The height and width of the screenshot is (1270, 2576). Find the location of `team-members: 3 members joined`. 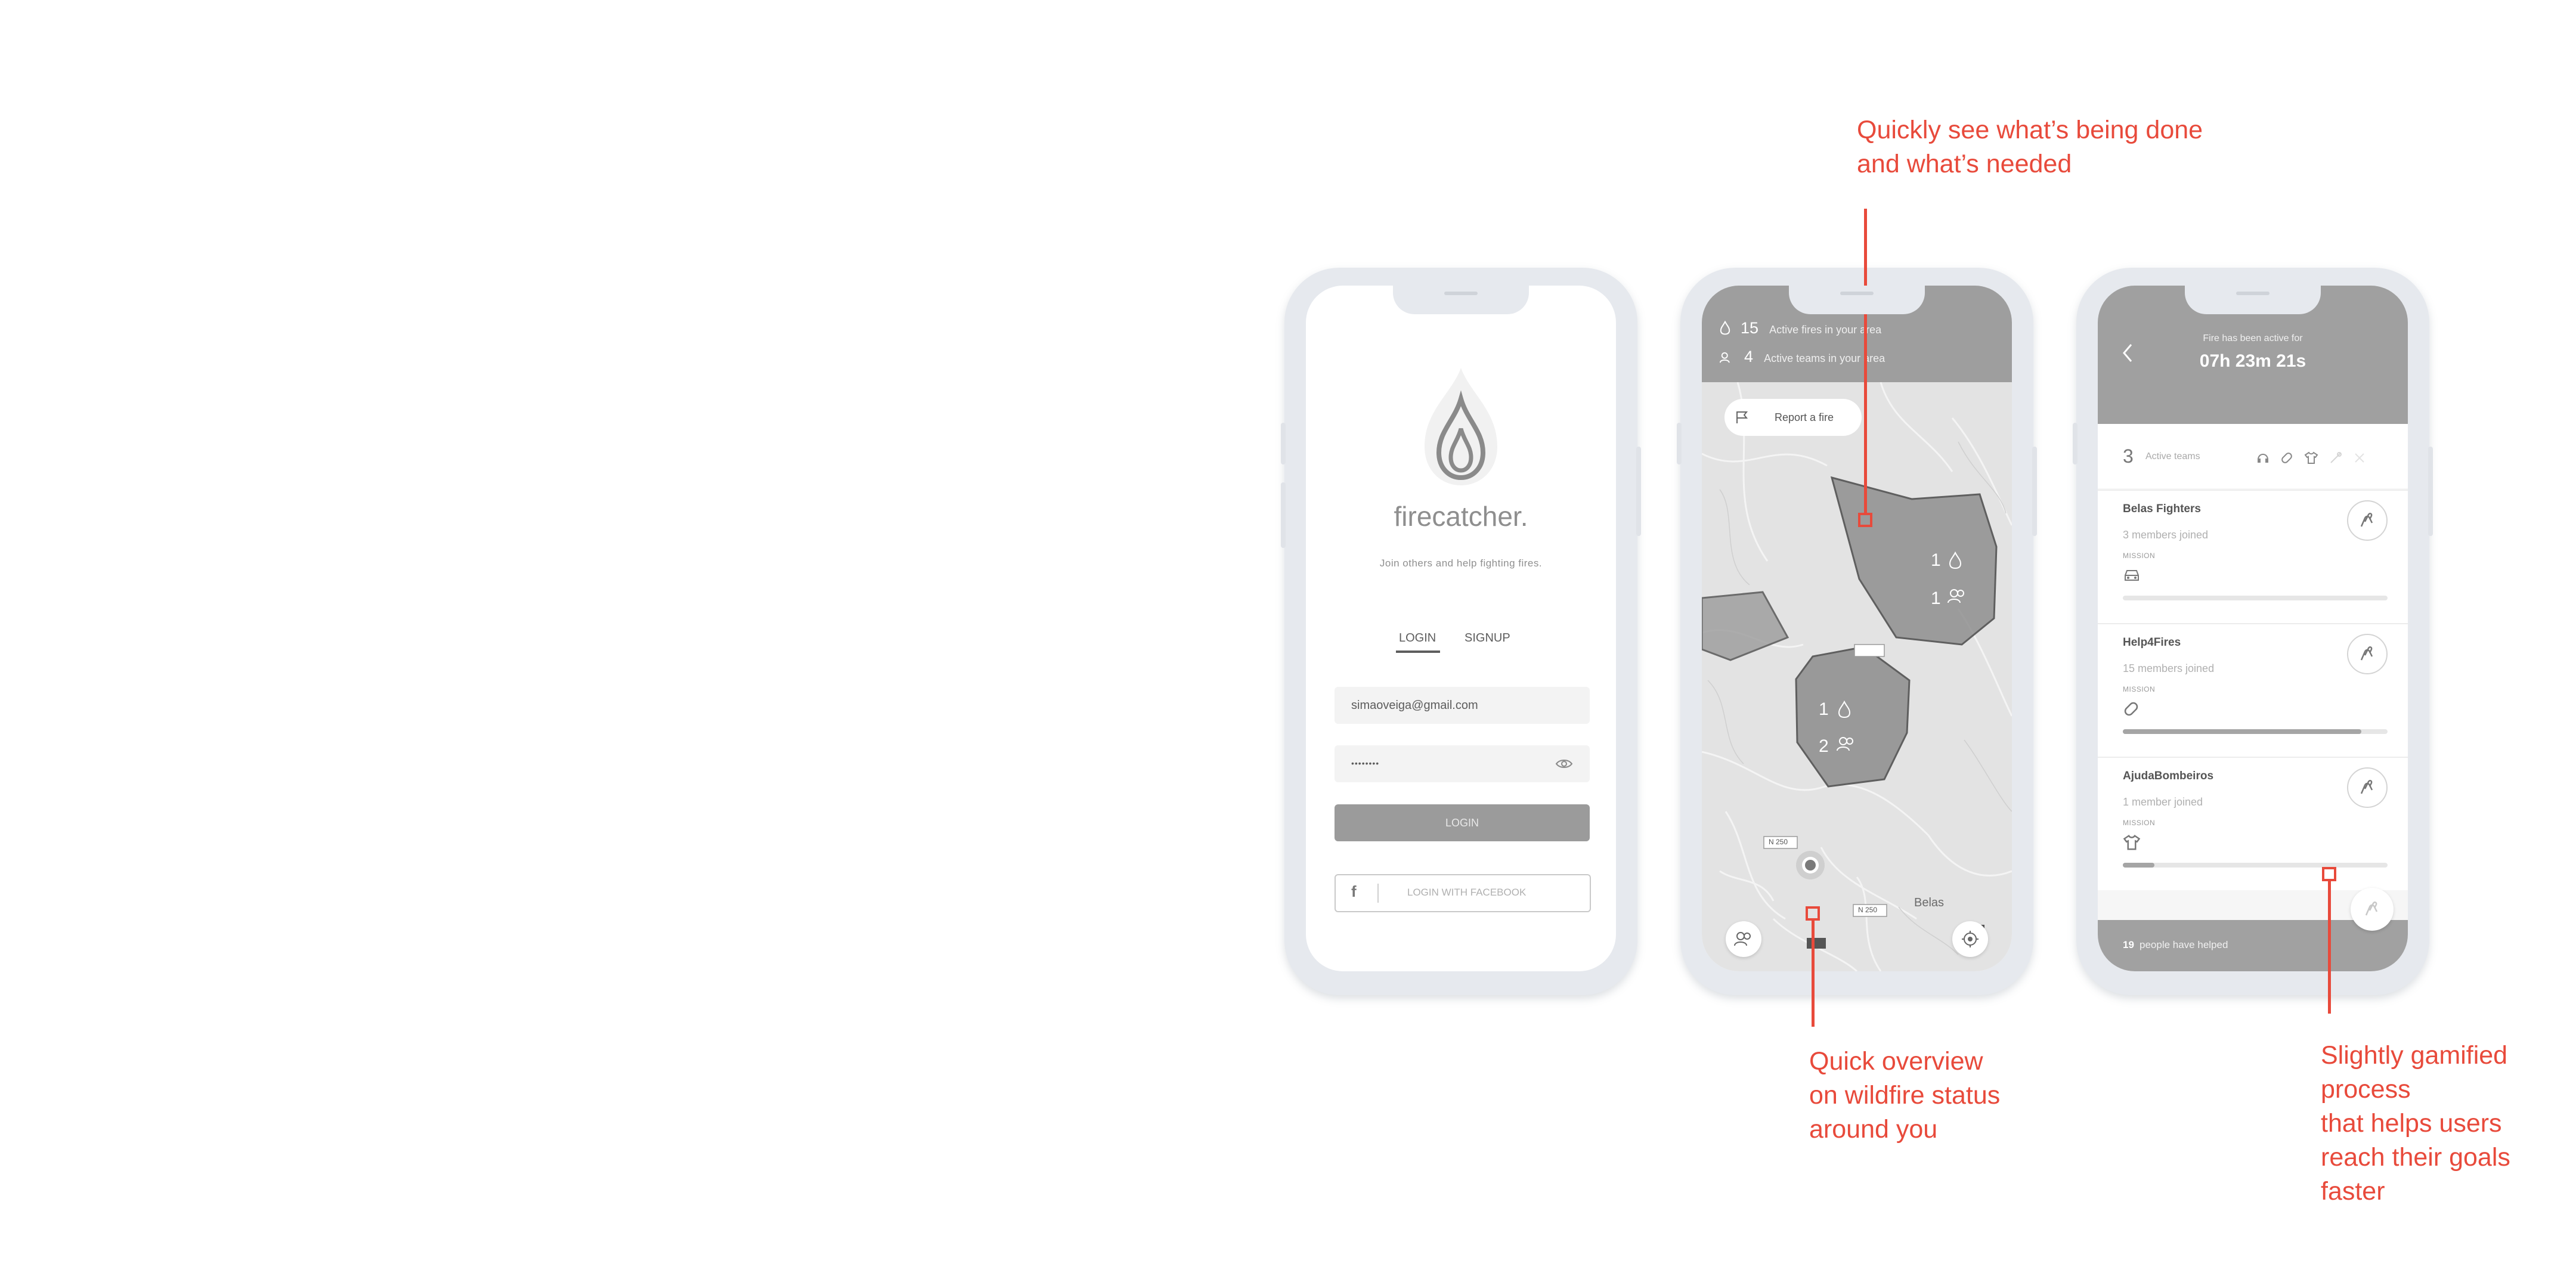

team-members: 3 members joined is located at coordinates (2166, 535).